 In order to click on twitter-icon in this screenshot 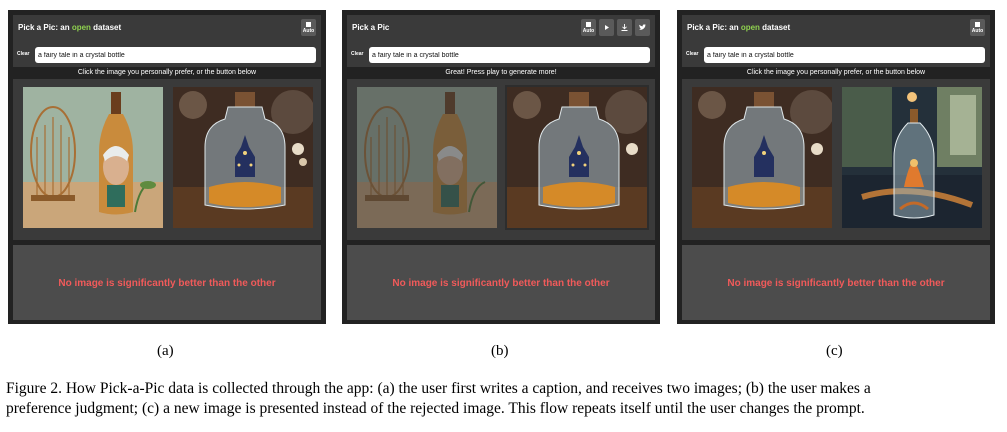, I will do `click(642, 27)`.